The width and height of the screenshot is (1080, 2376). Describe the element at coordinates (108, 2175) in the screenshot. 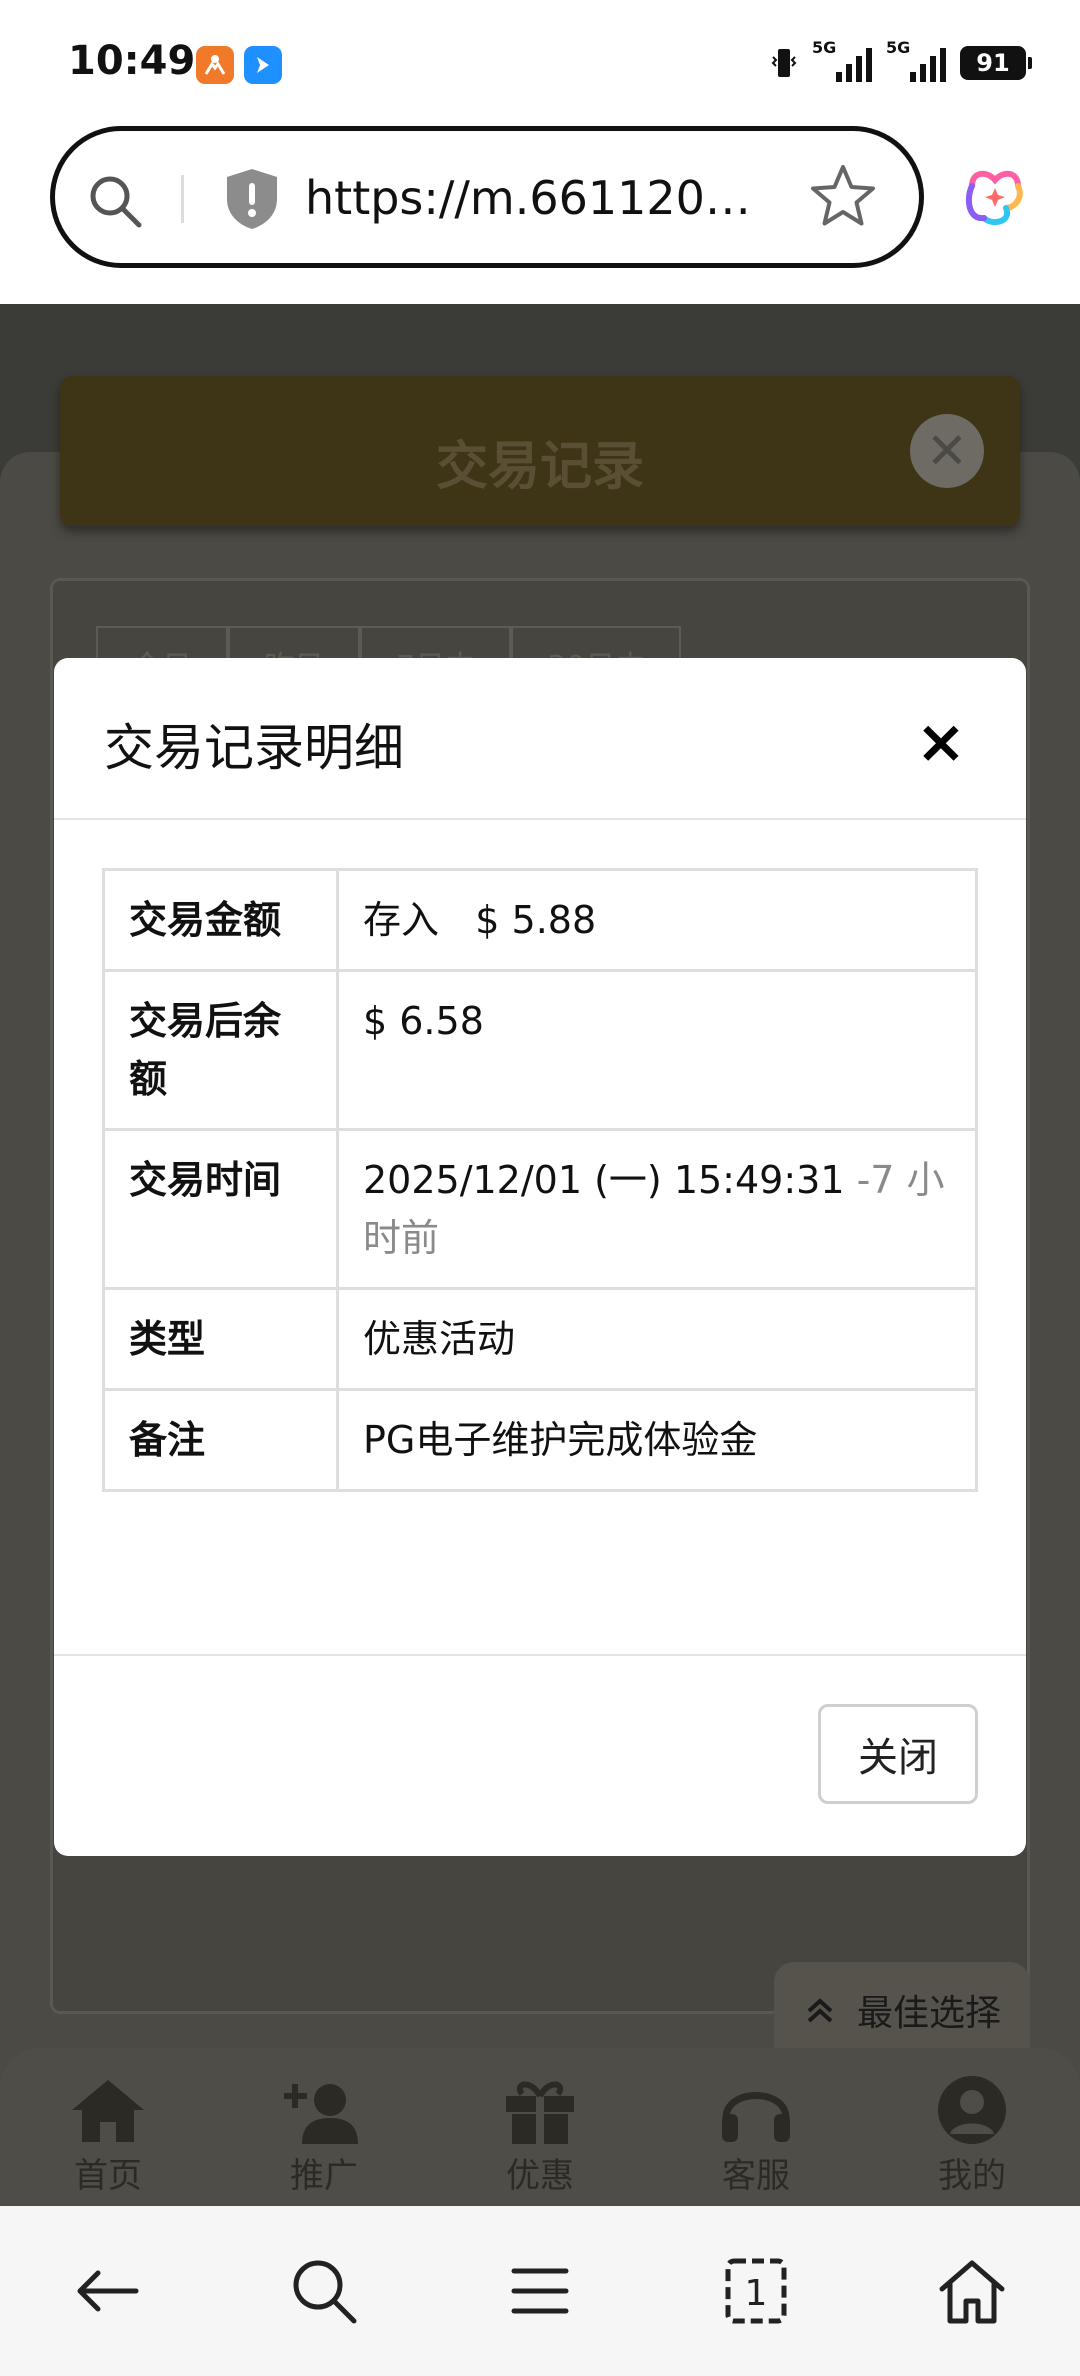

I see `nav-label: 首页` at that location.